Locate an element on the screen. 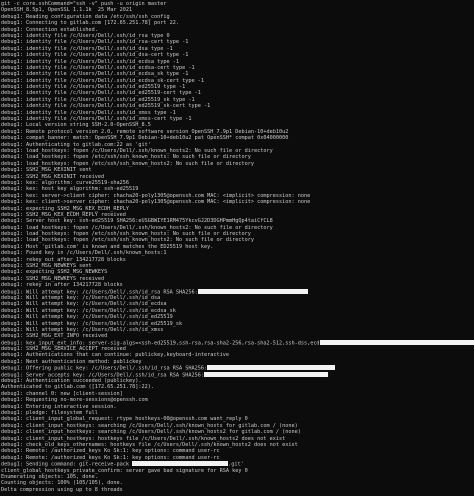 This screenshot has height=496, width=474. line-text: debug1: SSH2_MSG_NEWKEYS sent is located at coordinates (46, 266).